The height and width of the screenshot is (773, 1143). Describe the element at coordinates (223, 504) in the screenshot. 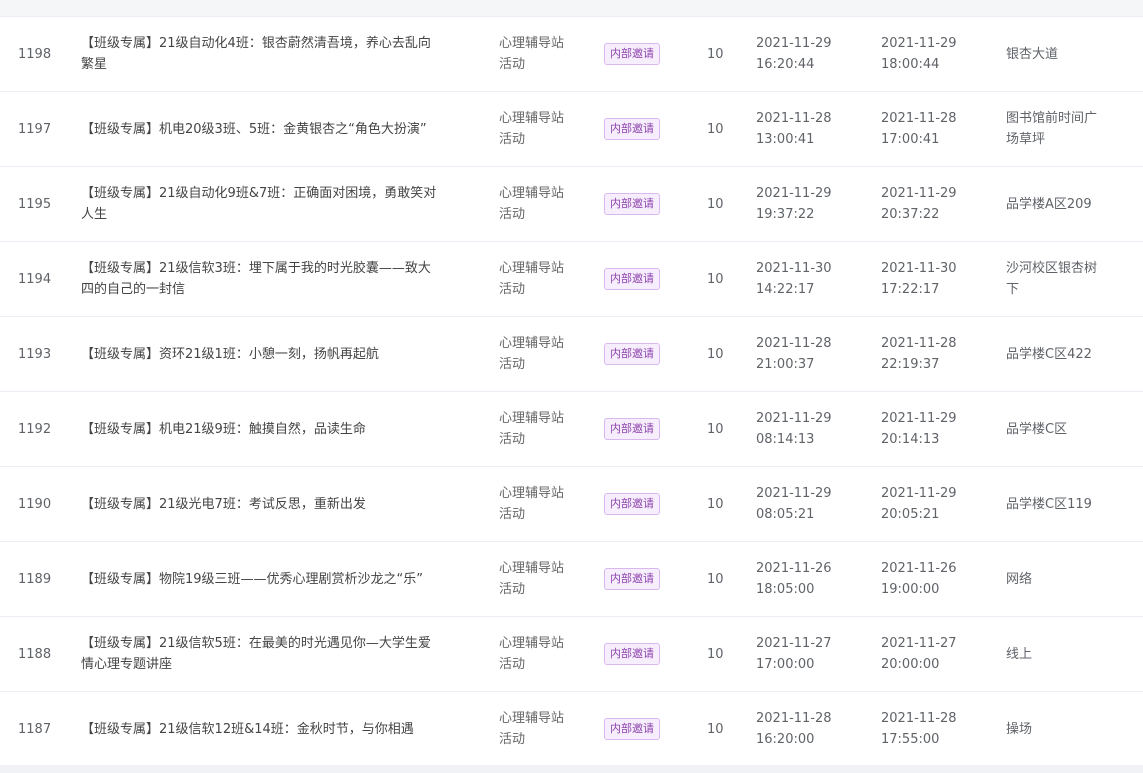

I see `cell-line: 【班级专属】21级光电7班：考试反思，重新出发` at that location.